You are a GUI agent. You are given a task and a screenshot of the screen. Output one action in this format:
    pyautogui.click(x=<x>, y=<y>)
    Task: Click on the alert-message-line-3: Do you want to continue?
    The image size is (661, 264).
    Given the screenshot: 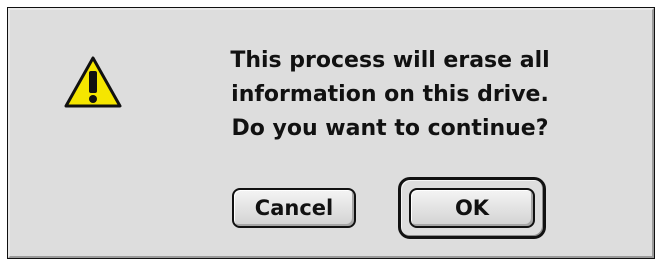 What is the action you would take?
    pyautogui.click(x=390, y=128)
    